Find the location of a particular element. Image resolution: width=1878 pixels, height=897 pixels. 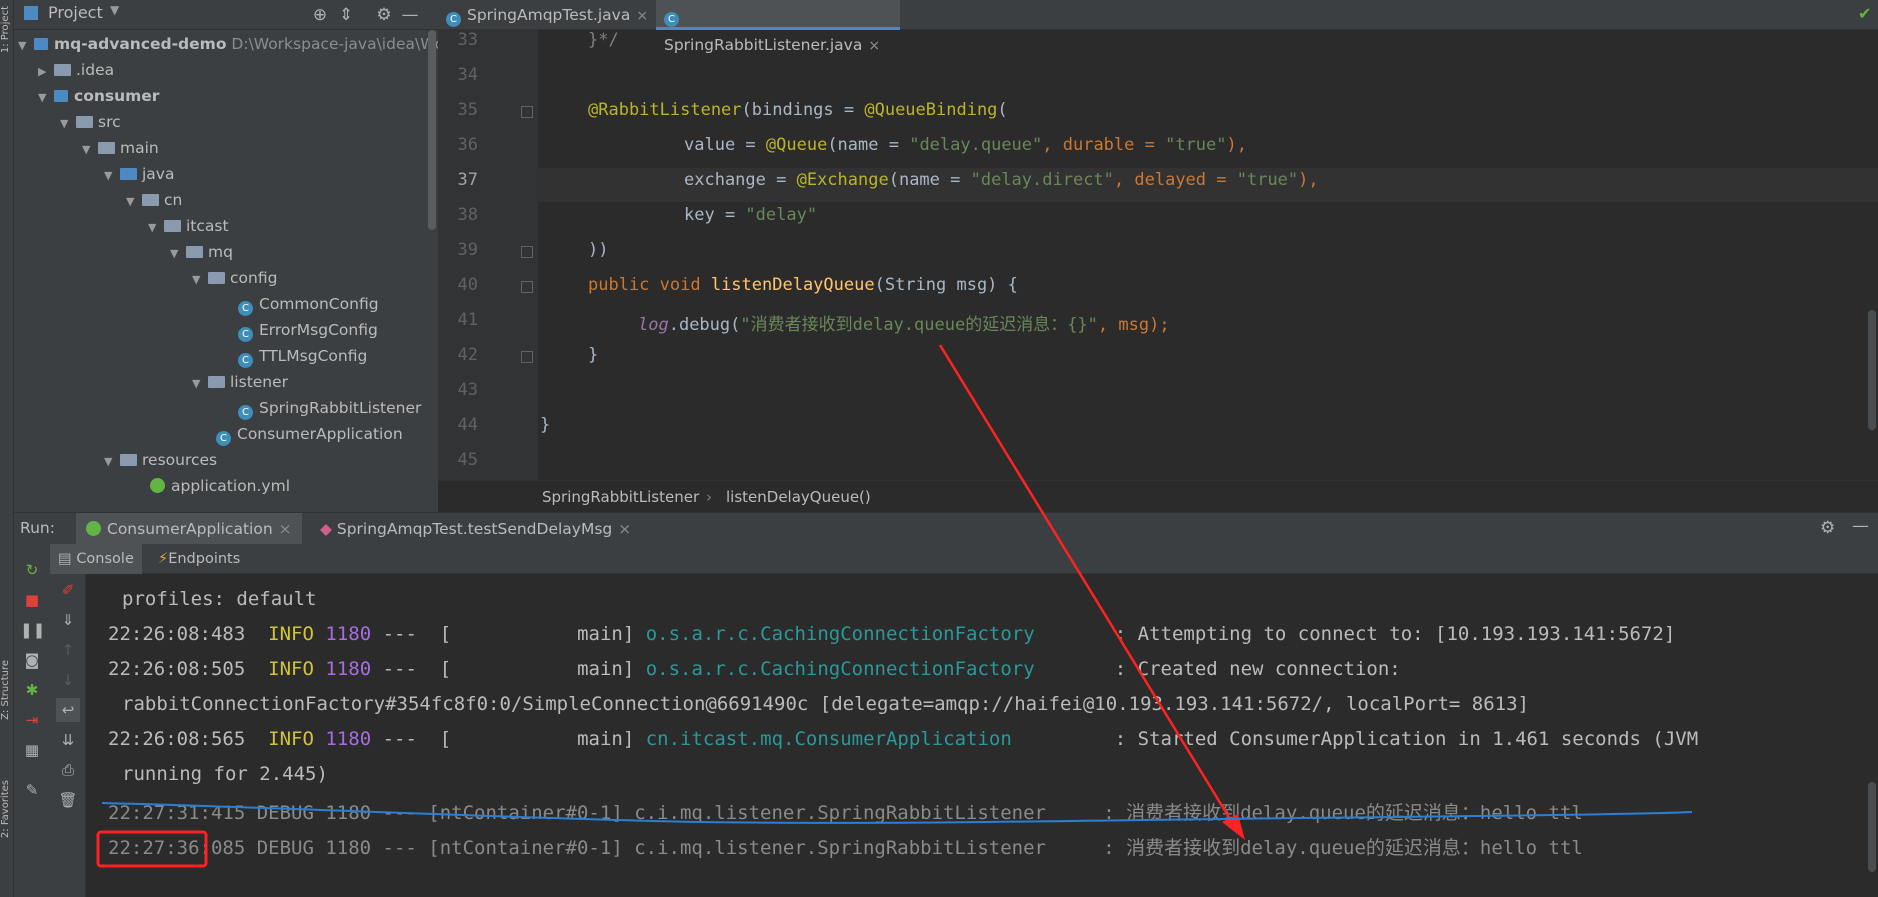

annotation-underline is located at coordinates (897, 813).